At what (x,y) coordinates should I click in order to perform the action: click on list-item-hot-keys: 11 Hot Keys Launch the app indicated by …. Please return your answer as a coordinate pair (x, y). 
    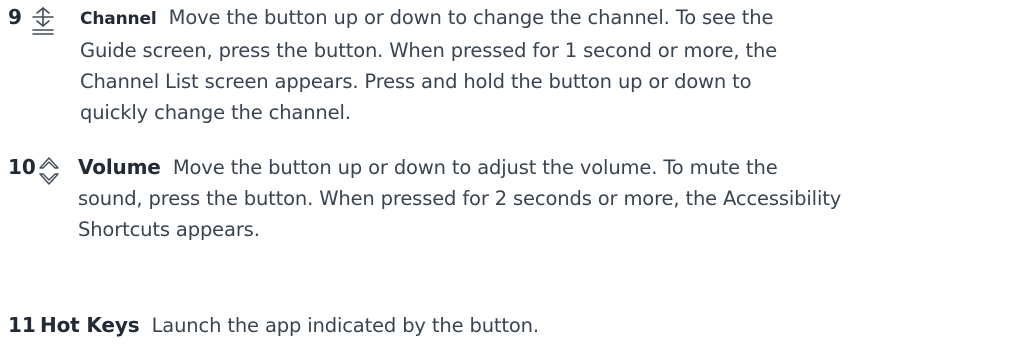
    Looking at the image, I should click on (513, 327).